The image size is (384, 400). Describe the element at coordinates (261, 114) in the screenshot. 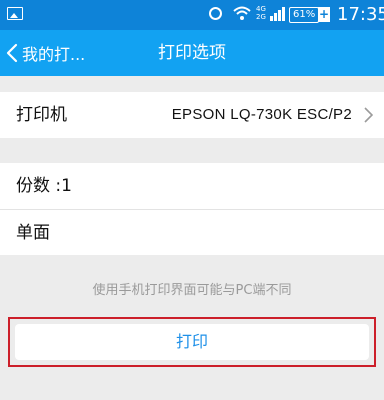

I see `printer-value: EPSON LQ-730K ESC/P2` at that location.